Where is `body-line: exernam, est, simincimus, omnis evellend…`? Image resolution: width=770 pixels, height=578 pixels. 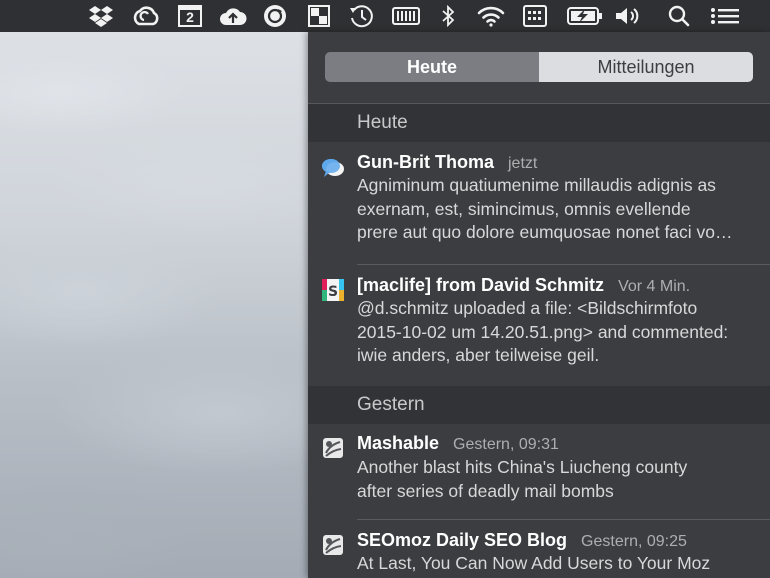
body-line: exernam, est, simincimus, omnis evellend… is located at coordinates (524, 208).